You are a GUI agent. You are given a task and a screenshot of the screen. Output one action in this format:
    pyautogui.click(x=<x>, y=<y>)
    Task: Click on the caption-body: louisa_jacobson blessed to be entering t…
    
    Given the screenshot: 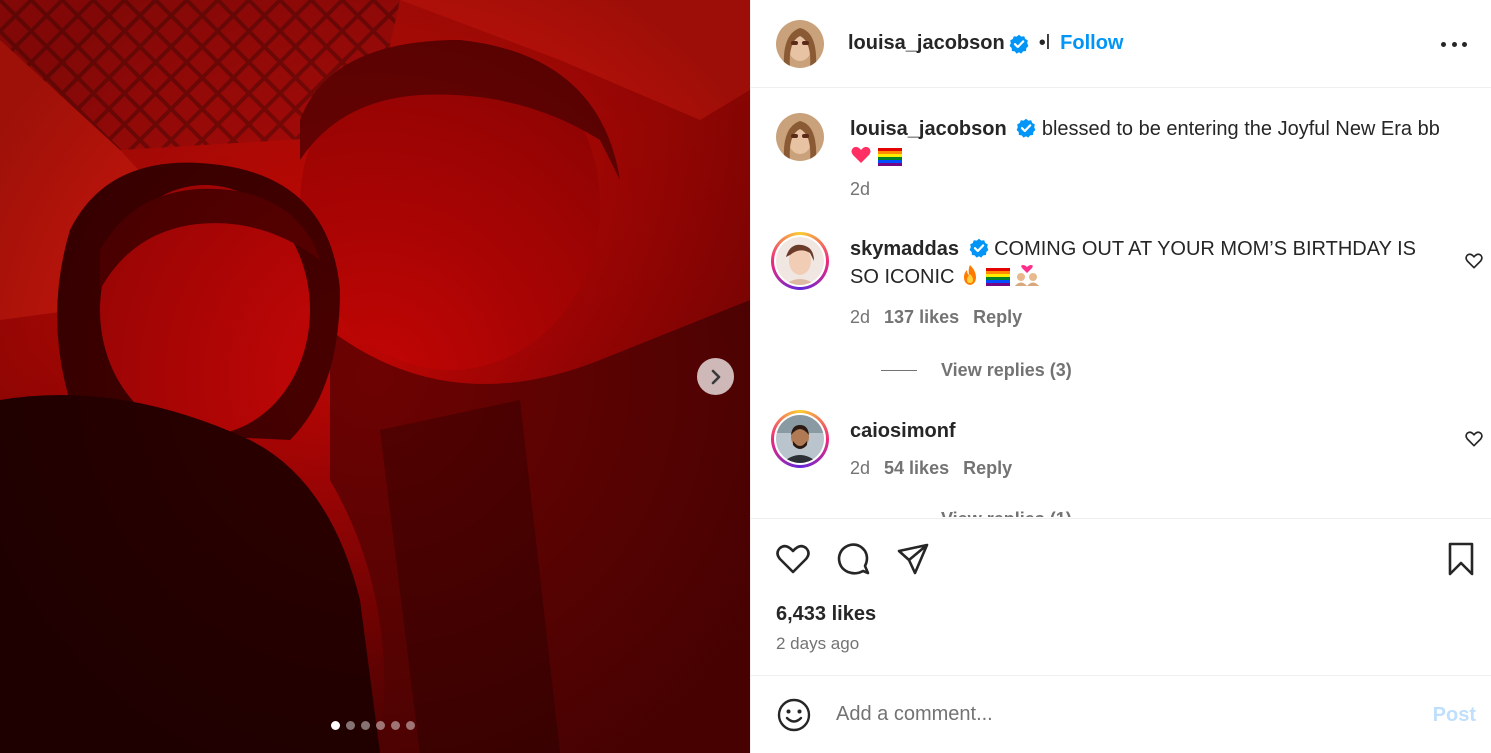 What is the action you would take?
    pyautogui.click(x=1150, y=143)
    